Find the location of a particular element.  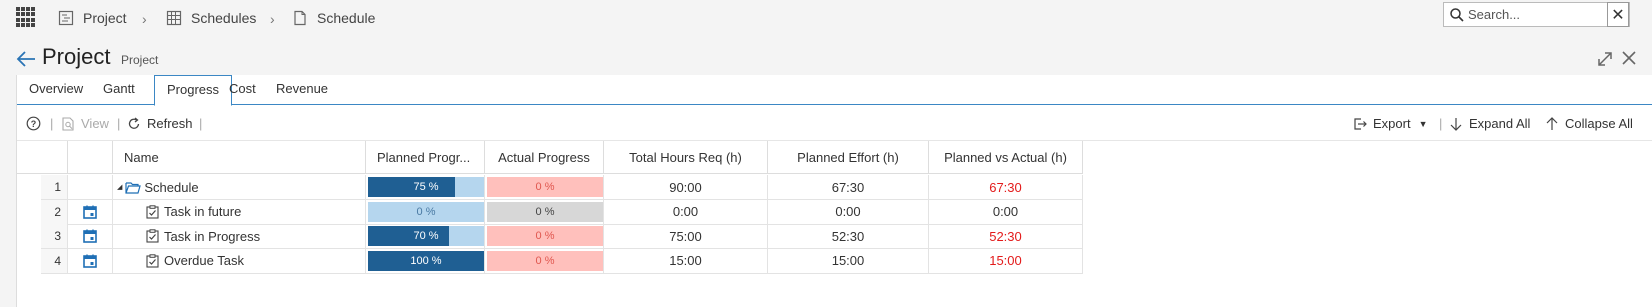

table-row: 2 Task in future 0 % 0 % 0:00 0:00 0:00 is located at coordinates (577, 212).